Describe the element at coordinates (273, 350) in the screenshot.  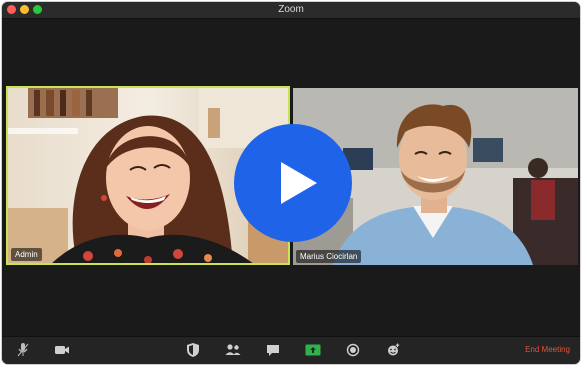
I see `chat-icon` at that location.